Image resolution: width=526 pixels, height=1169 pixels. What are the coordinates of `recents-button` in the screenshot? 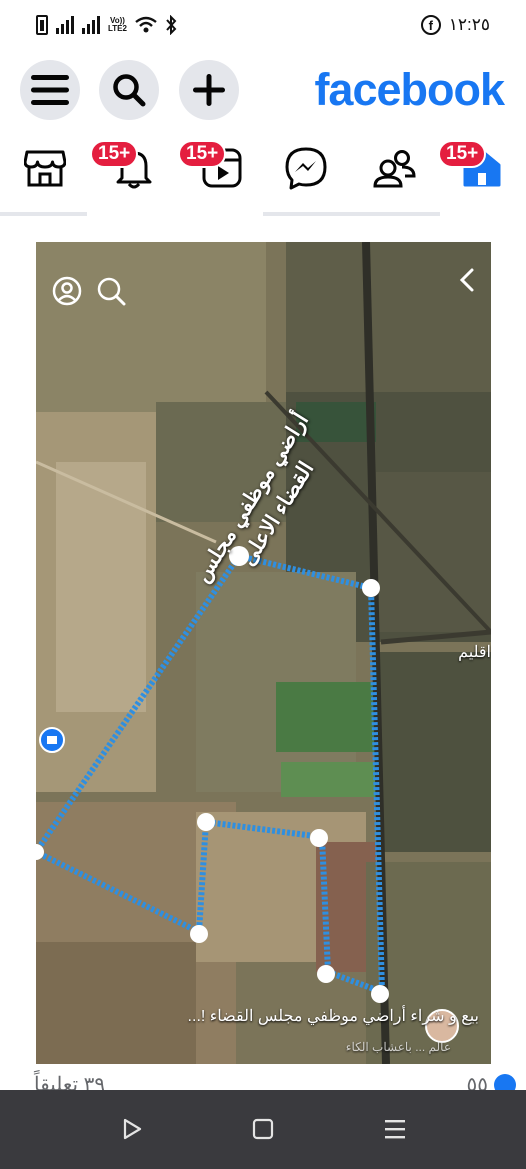 It's located at (395, 1129).